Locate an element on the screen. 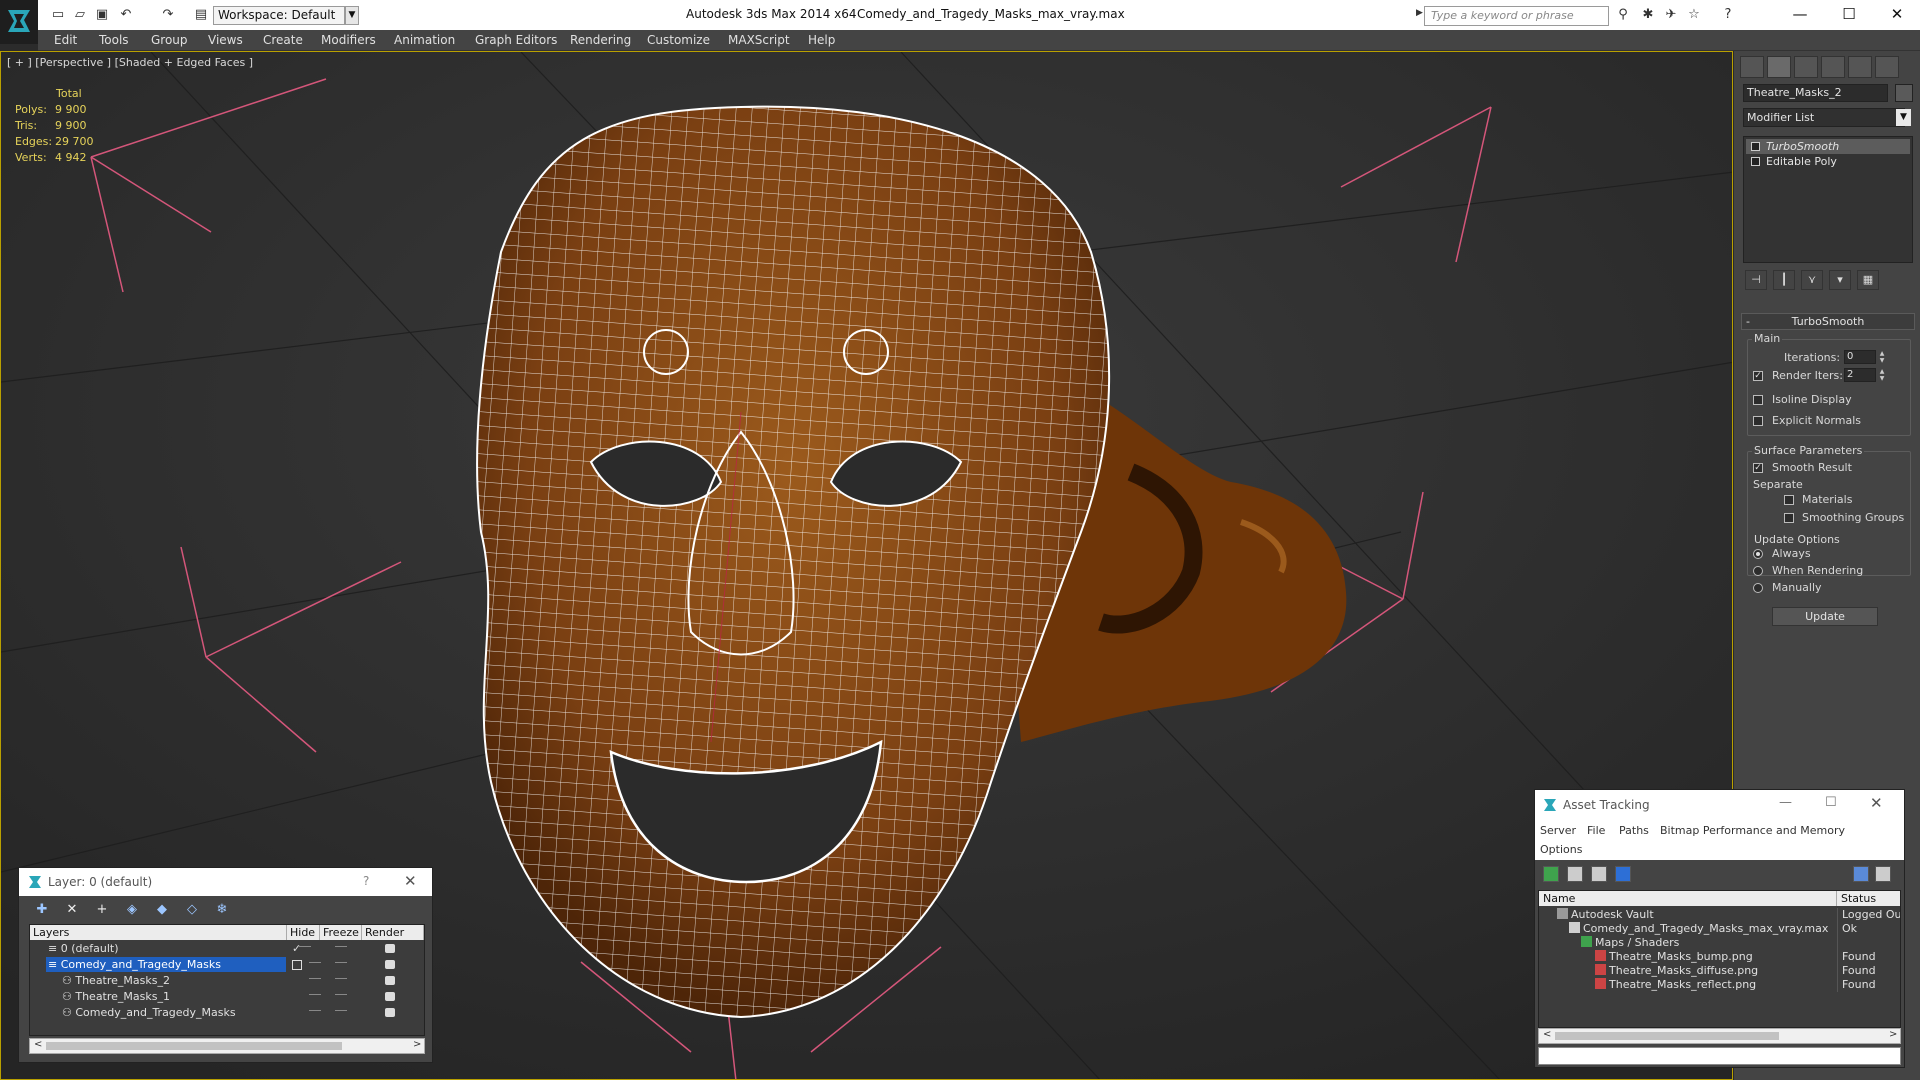 This screenshot has width=1920, height=1080. configure-sets-icon: ▦ is located at coordinates (1868, 280).